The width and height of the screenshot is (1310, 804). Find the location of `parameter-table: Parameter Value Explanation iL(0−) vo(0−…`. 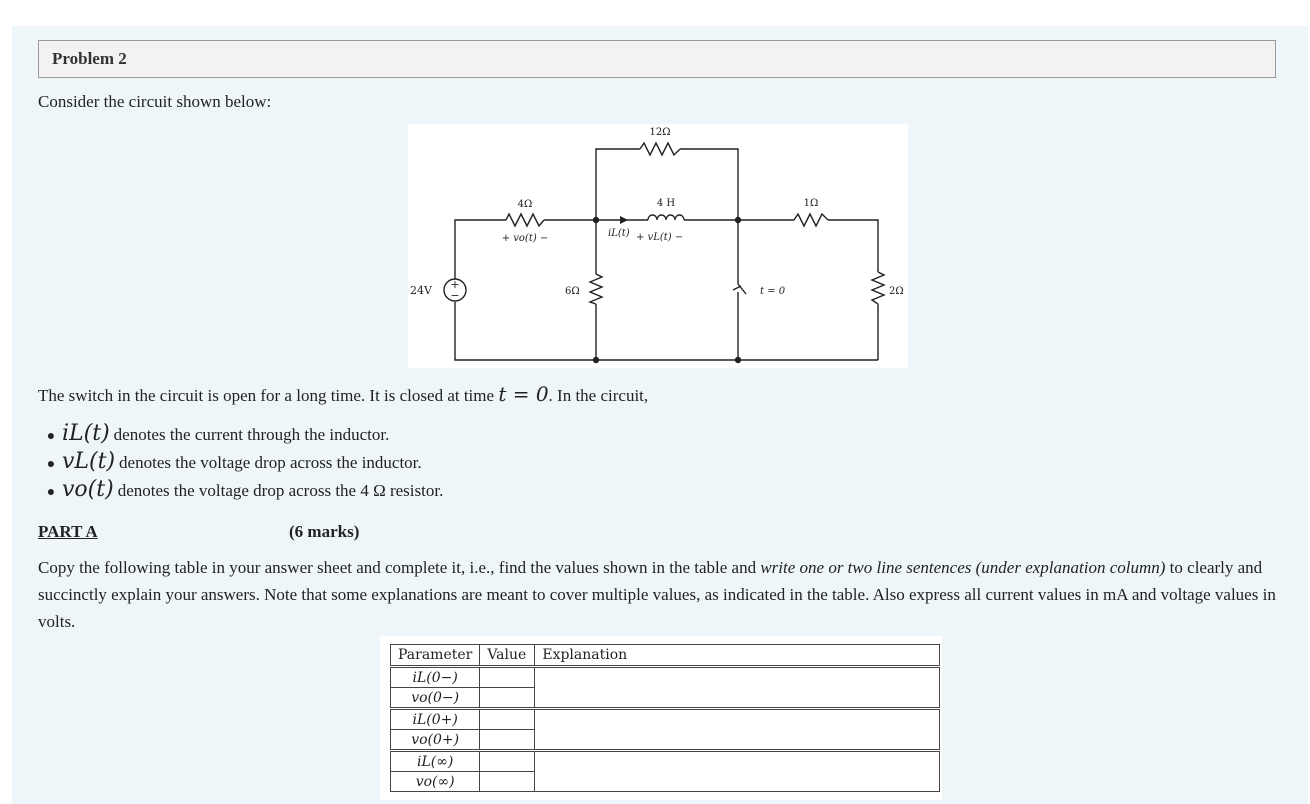

parameter-table: Parameter Value Explanation iL(0−) vo(0−… is located at coordinates (665, 718).